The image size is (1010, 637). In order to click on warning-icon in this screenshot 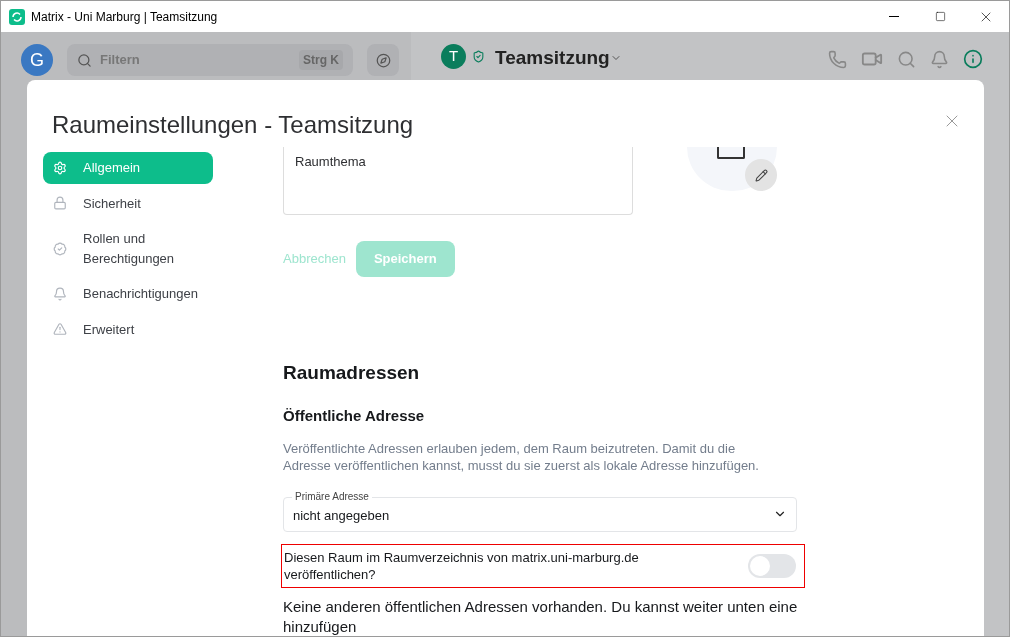, I will do `click(60, 329)`.